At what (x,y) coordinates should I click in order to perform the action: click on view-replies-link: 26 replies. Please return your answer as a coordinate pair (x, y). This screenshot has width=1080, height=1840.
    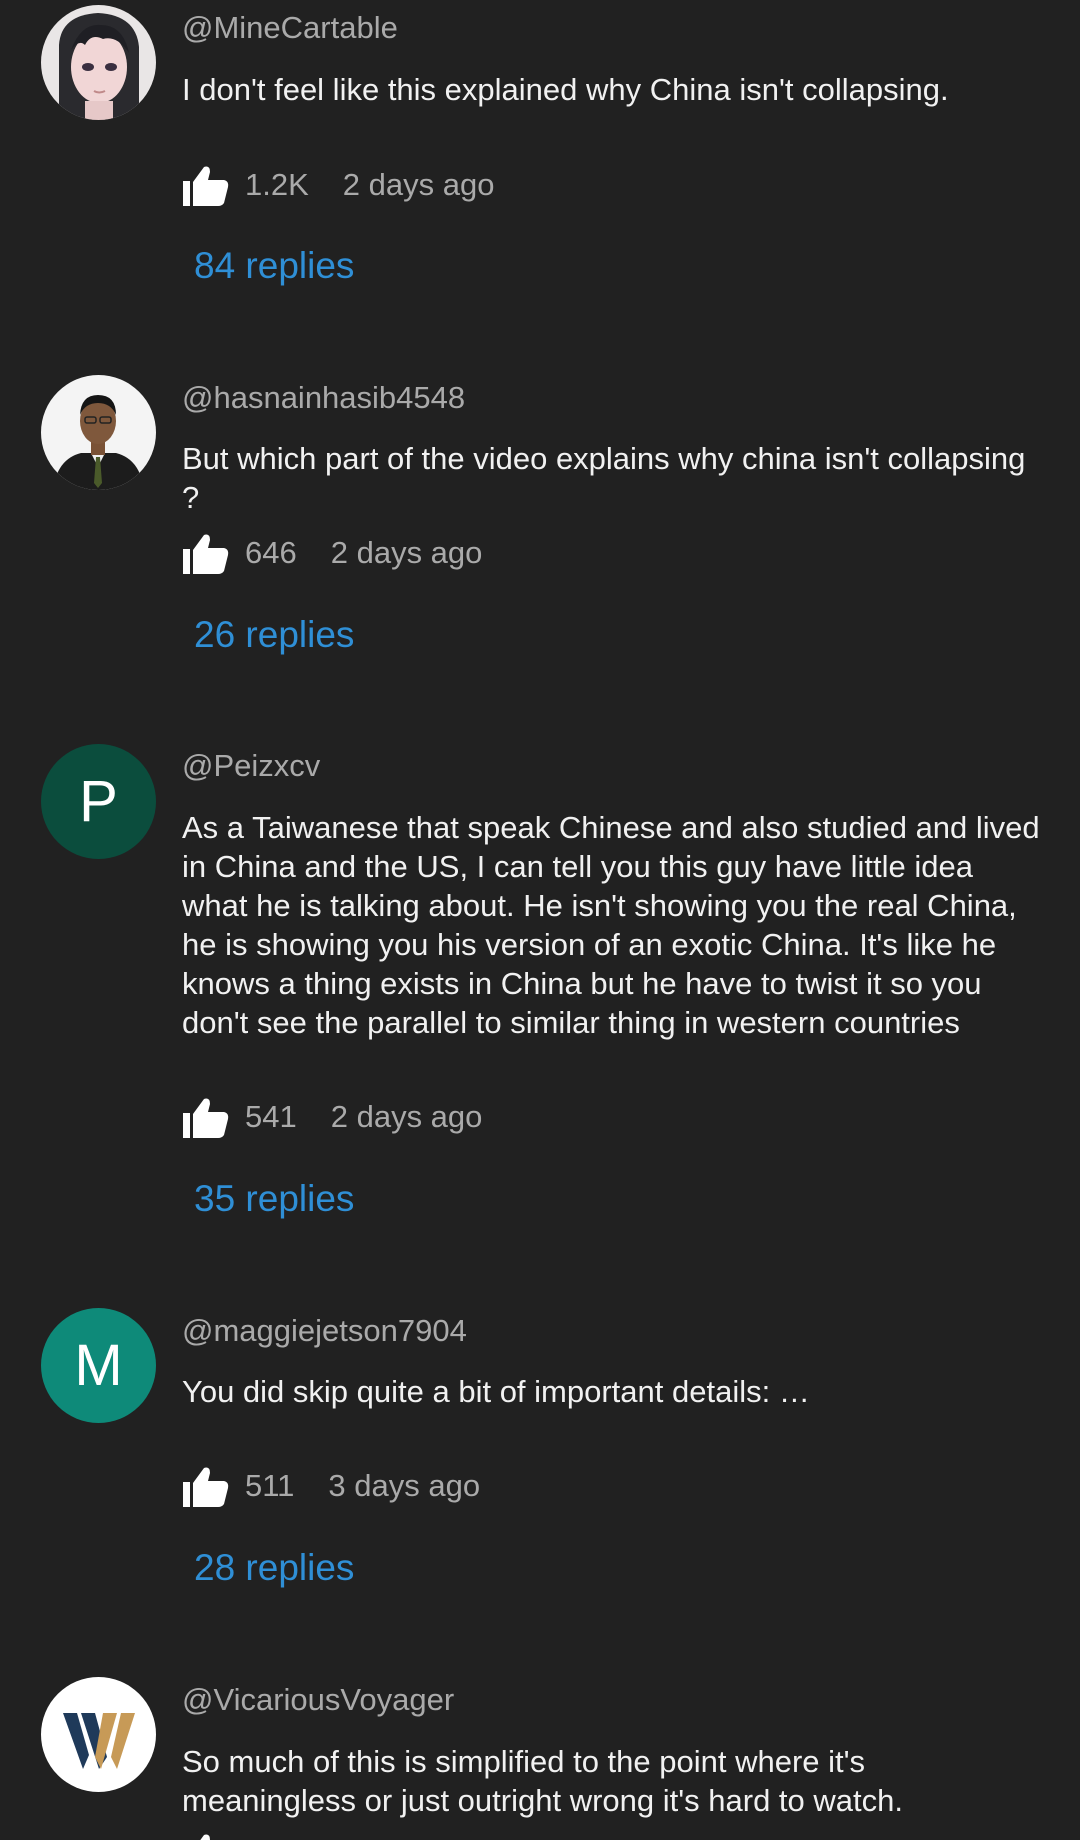
    Looking at the image, I should click on (274, 635).